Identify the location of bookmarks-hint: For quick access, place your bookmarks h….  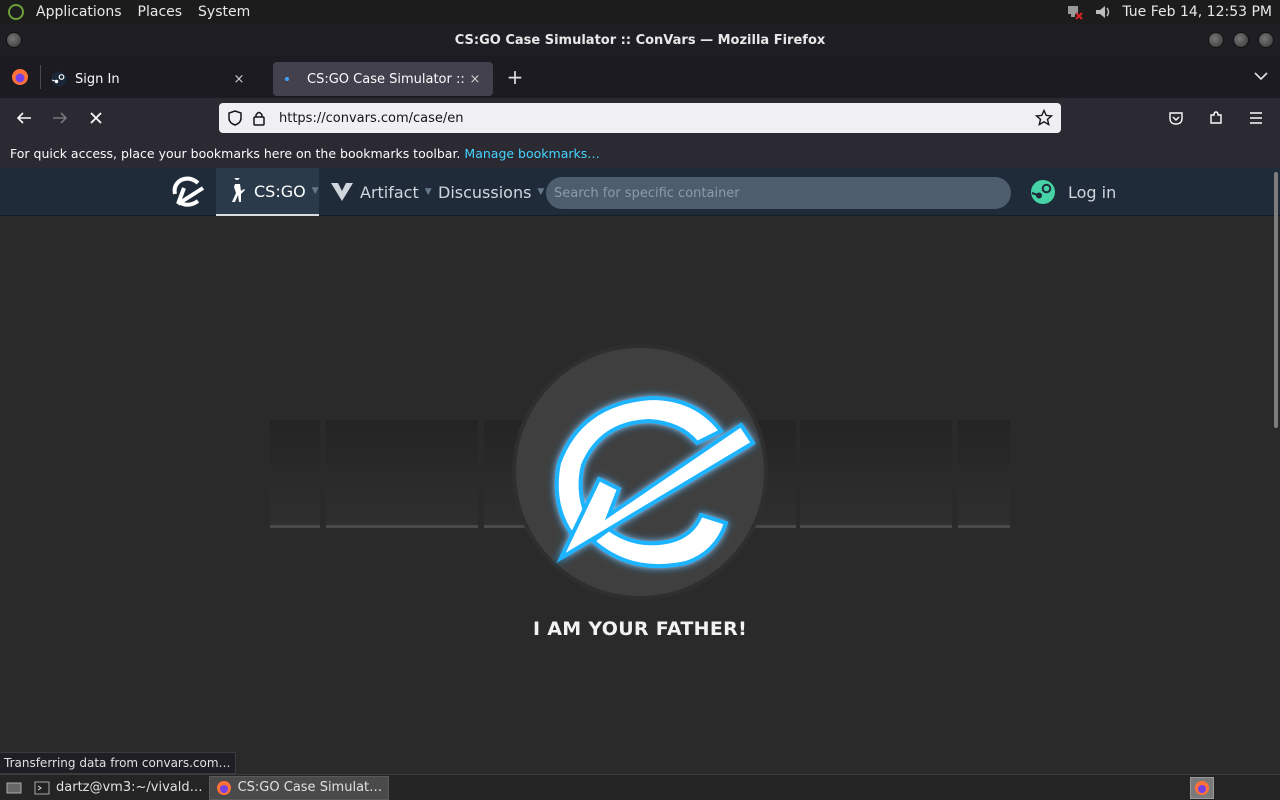
(235, 153).